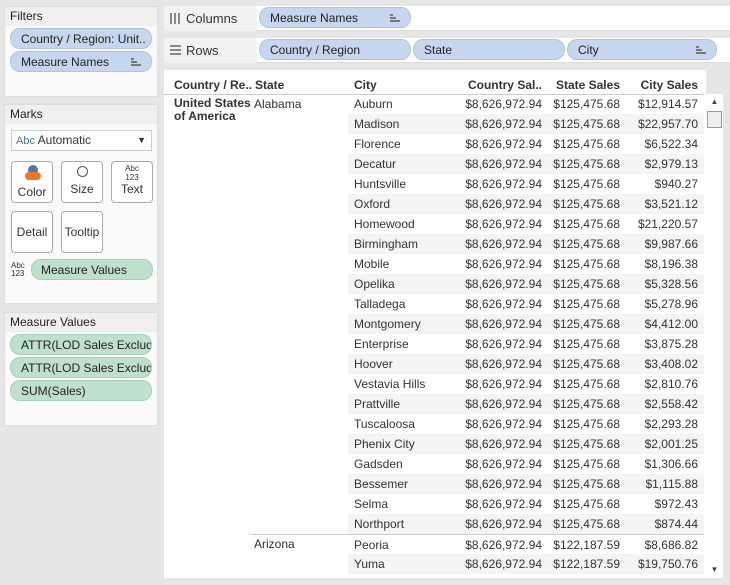 The height and width of the screenshot is (585, 730). I want to click on header-city: City, so click(365, 85).